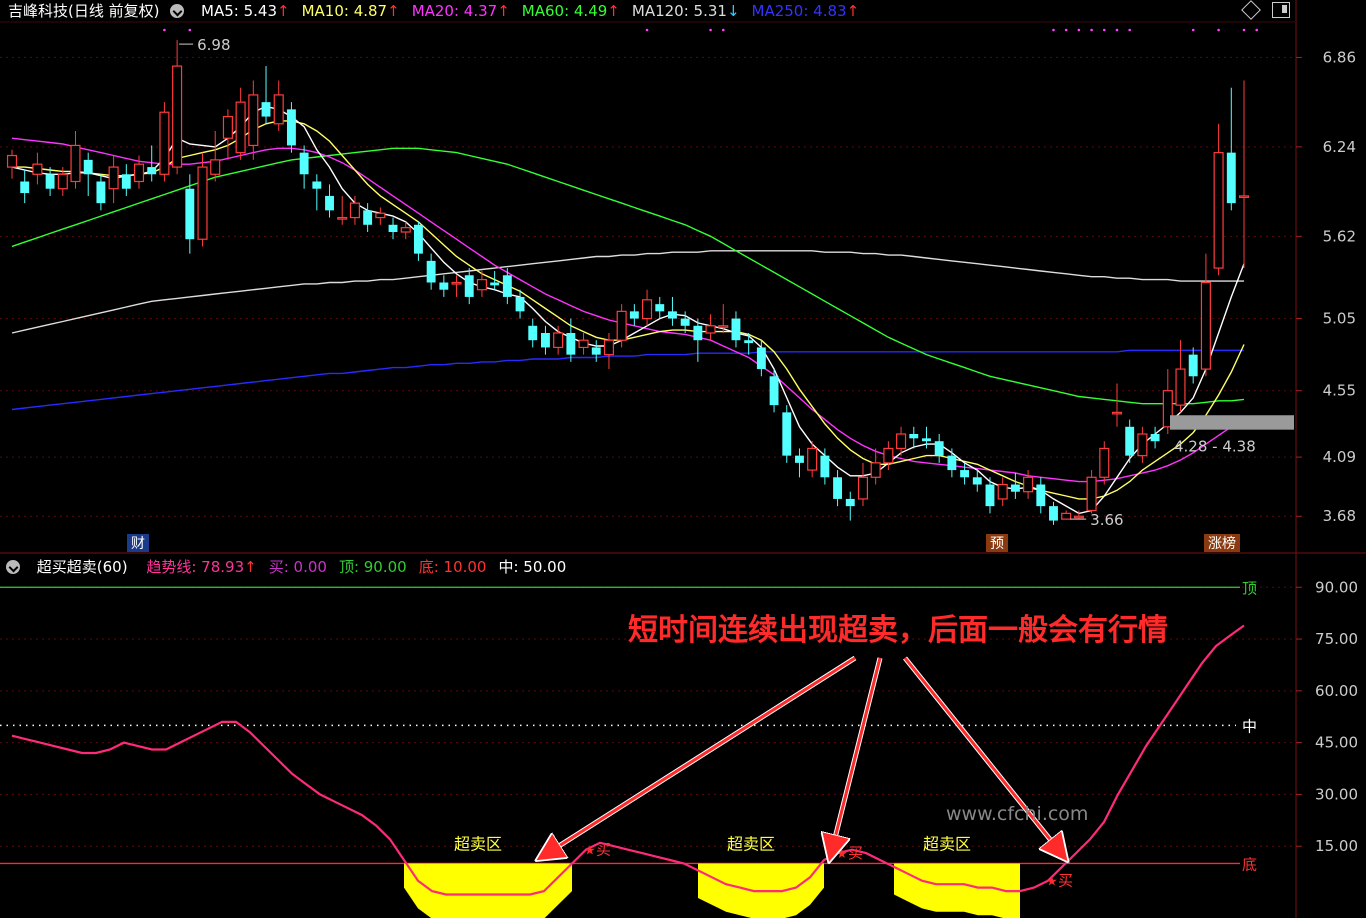 The width and height of the screenshot is (1366, 918). Describe the element at coordinates (627, 380) in the screenshot. I see `ma-line-ma250` at that location.